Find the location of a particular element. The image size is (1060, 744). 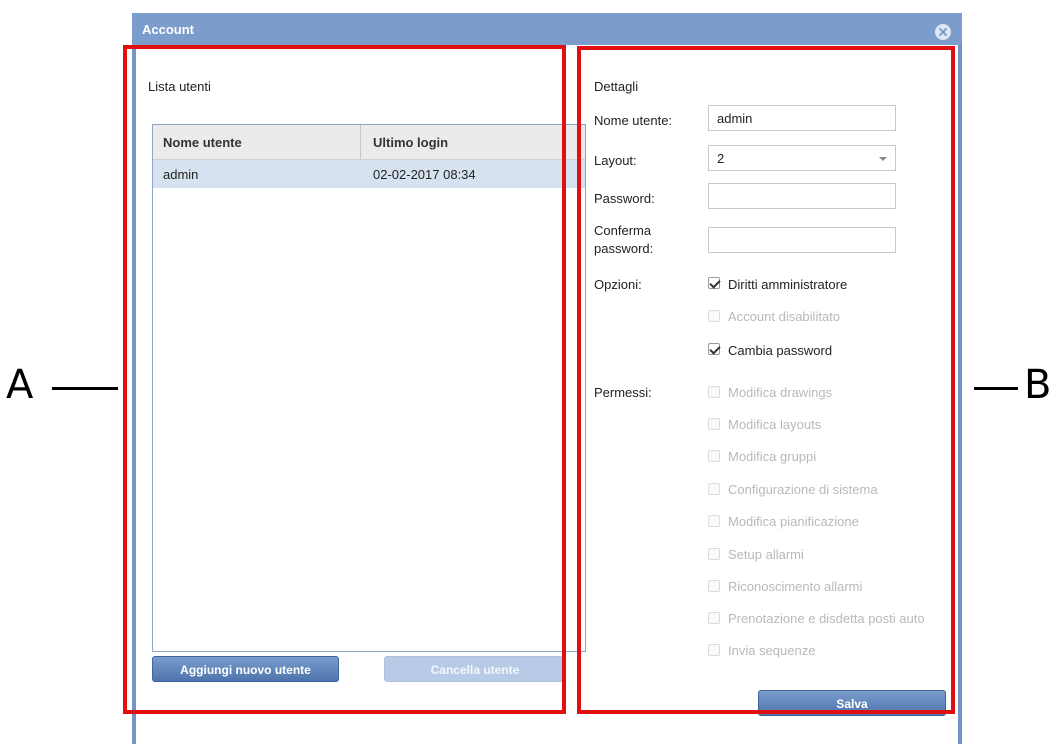

annotation-letter-b: B is located at coordinates (1038, 385).